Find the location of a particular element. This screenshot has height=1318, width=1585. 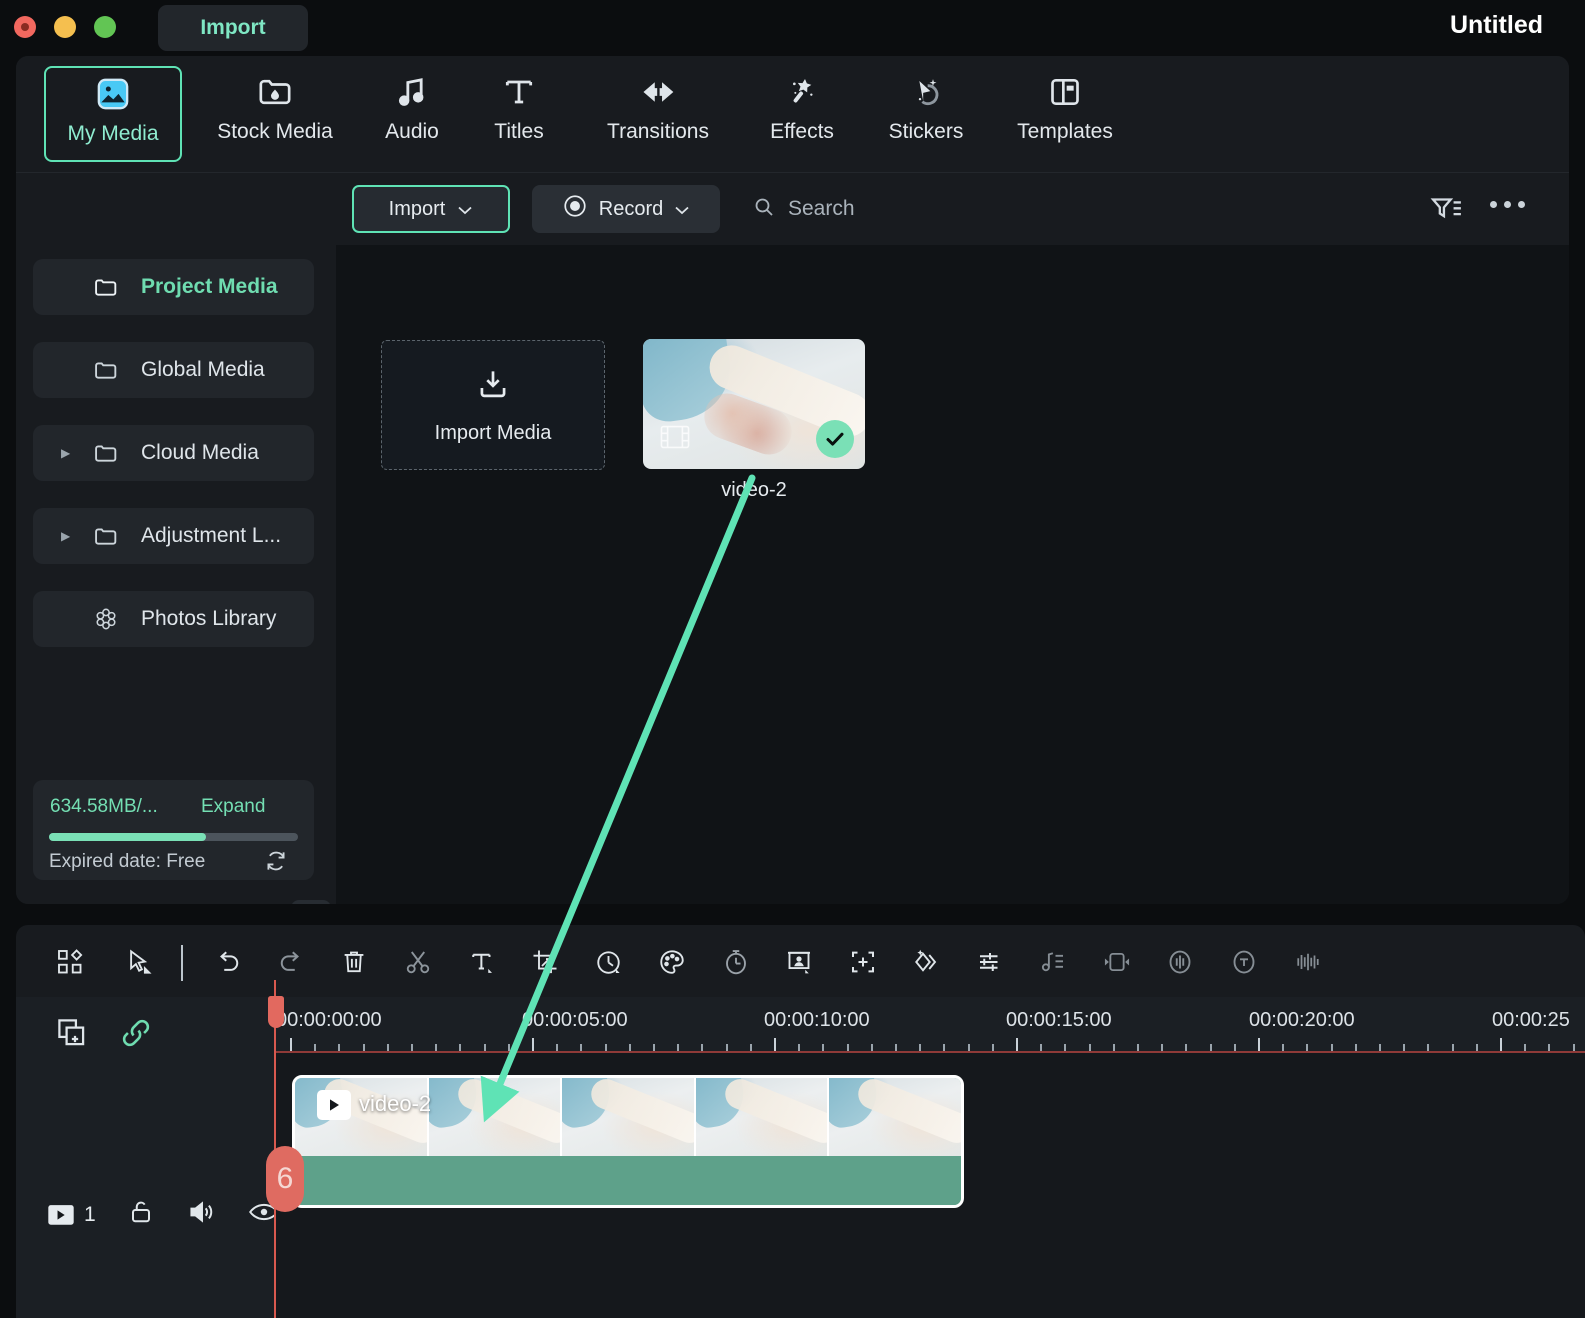

search-input: Search is located at coordinates (803, 209).